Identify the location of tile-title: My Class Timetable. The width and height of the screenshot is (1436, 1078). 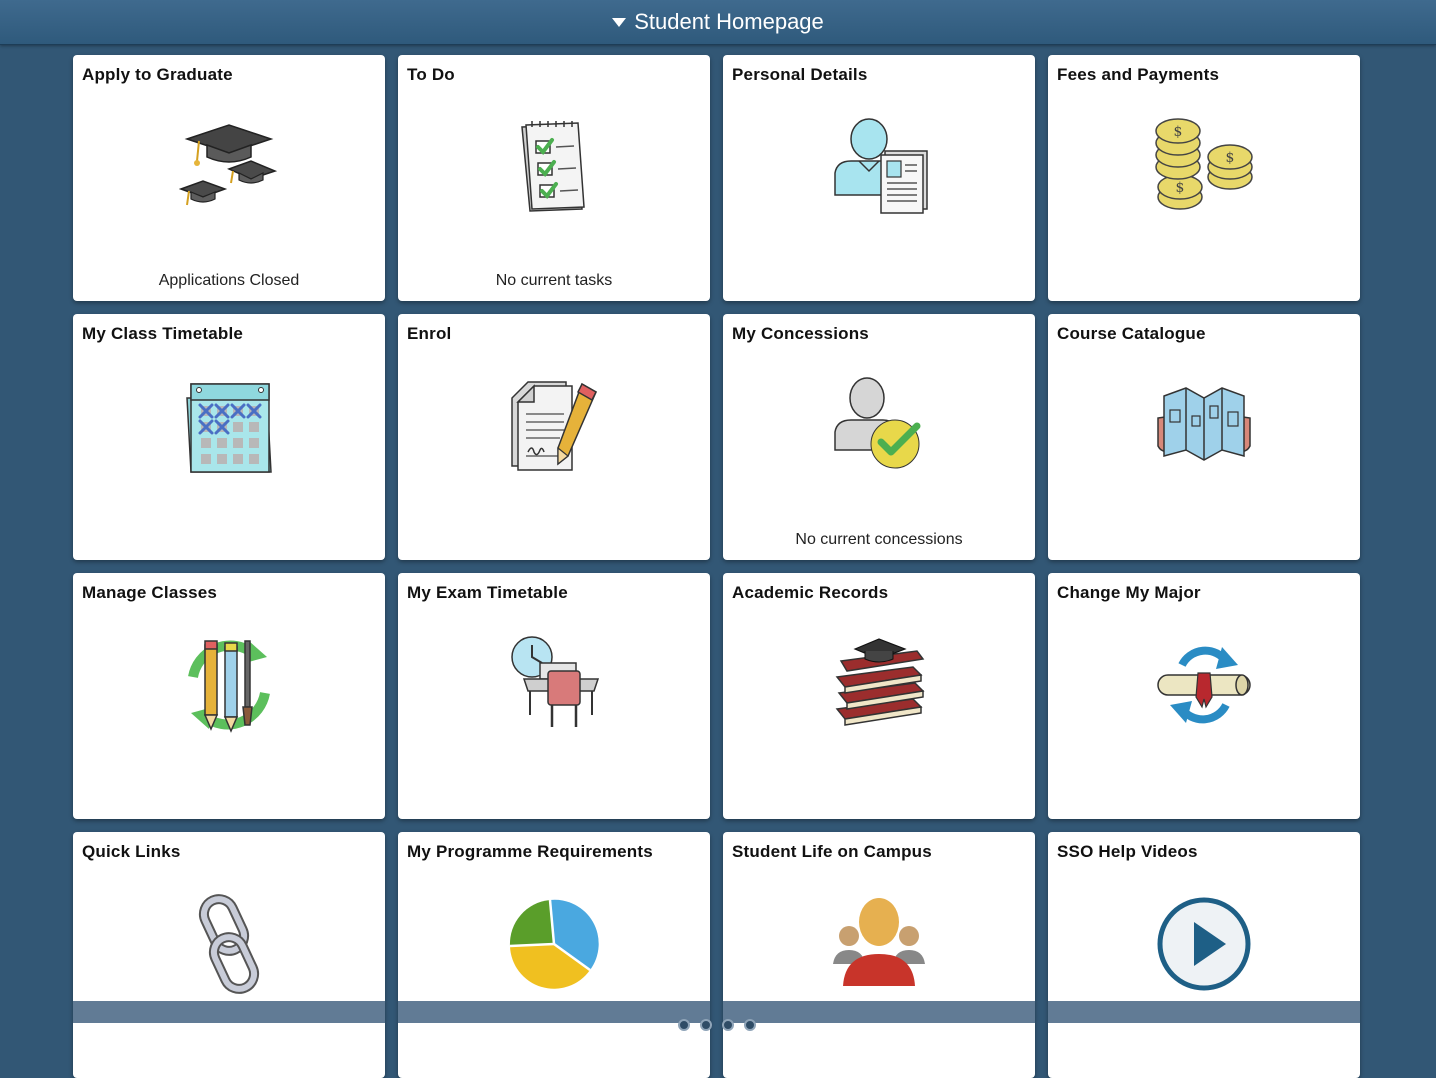
(163, 333).